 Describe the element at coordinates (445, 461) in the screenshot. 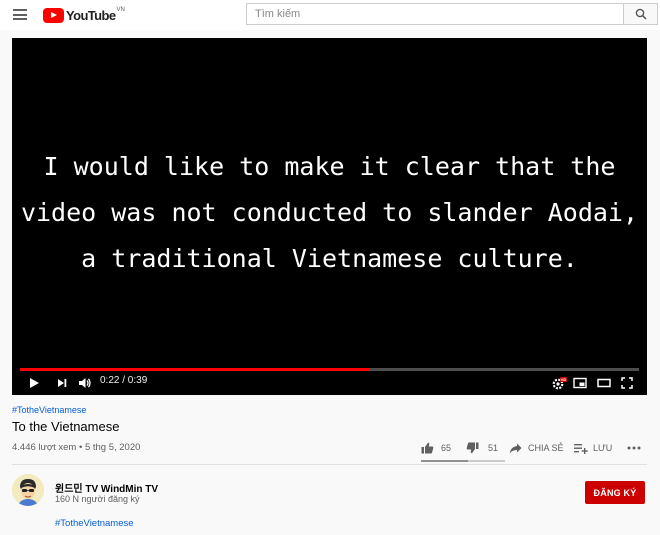

I see `sentiment-bar-fill` at that location.